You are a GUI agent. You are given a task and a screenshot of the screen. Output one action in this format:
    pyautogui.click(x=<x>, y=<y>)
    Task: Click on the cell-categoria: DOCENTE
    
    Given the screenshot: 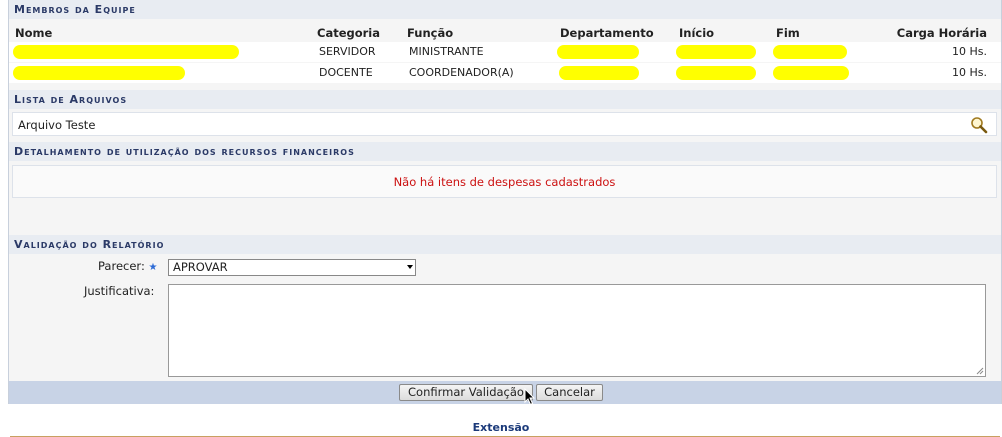 What is the action you would take?
    pyautogui.click(x=346, y=72)
    